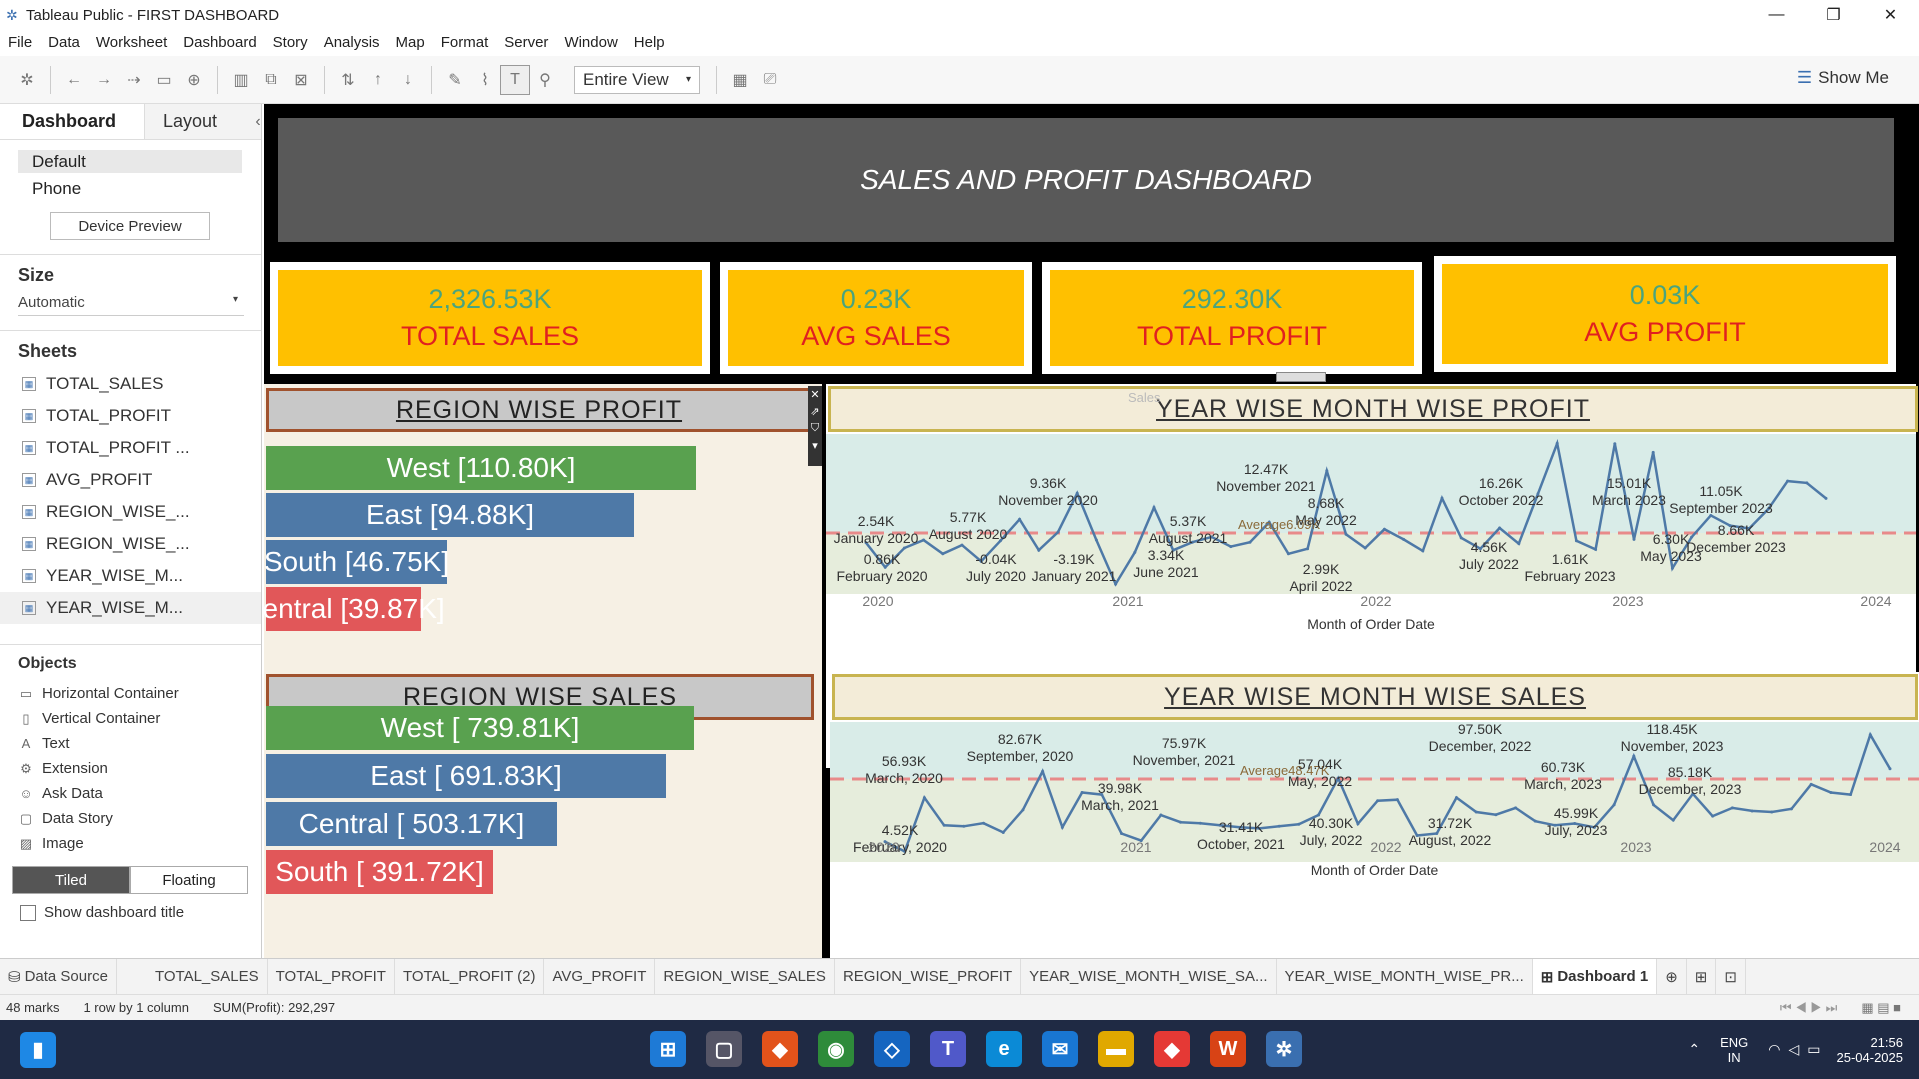 The width and height of the screenshot is (1919, 1079). I want to click on new-worksheet-icon: ⊕, so click(1672, 976).